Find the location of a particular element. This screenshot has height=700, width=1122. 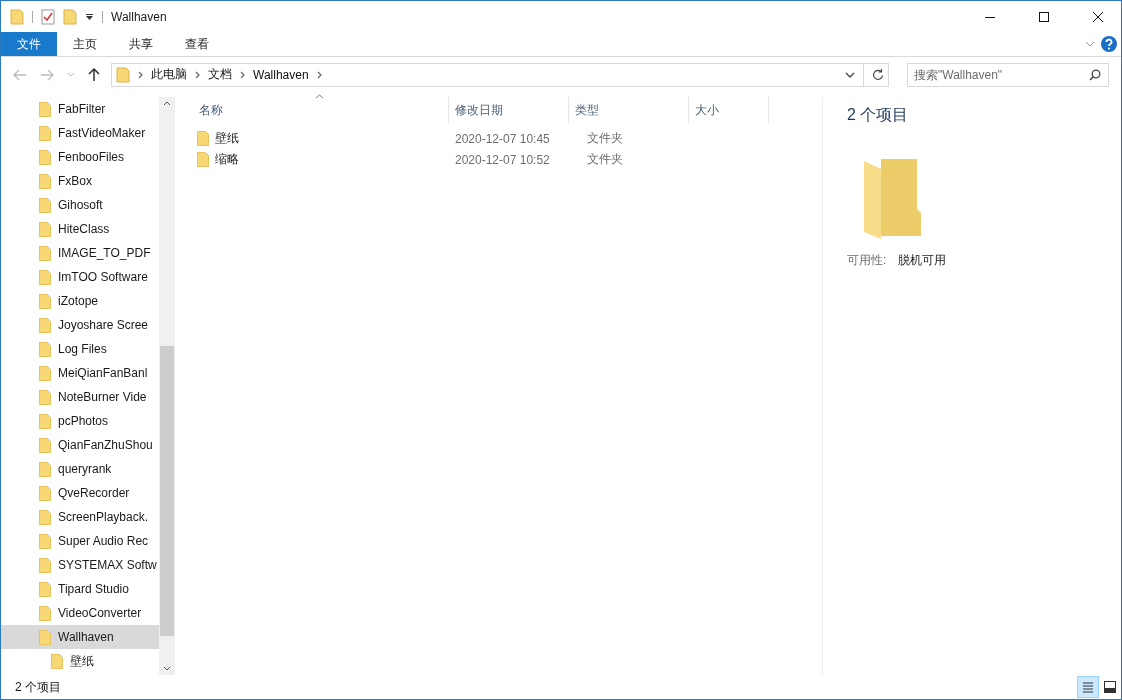

breadcrumb: 文档 is located at coordinates (220, 74).